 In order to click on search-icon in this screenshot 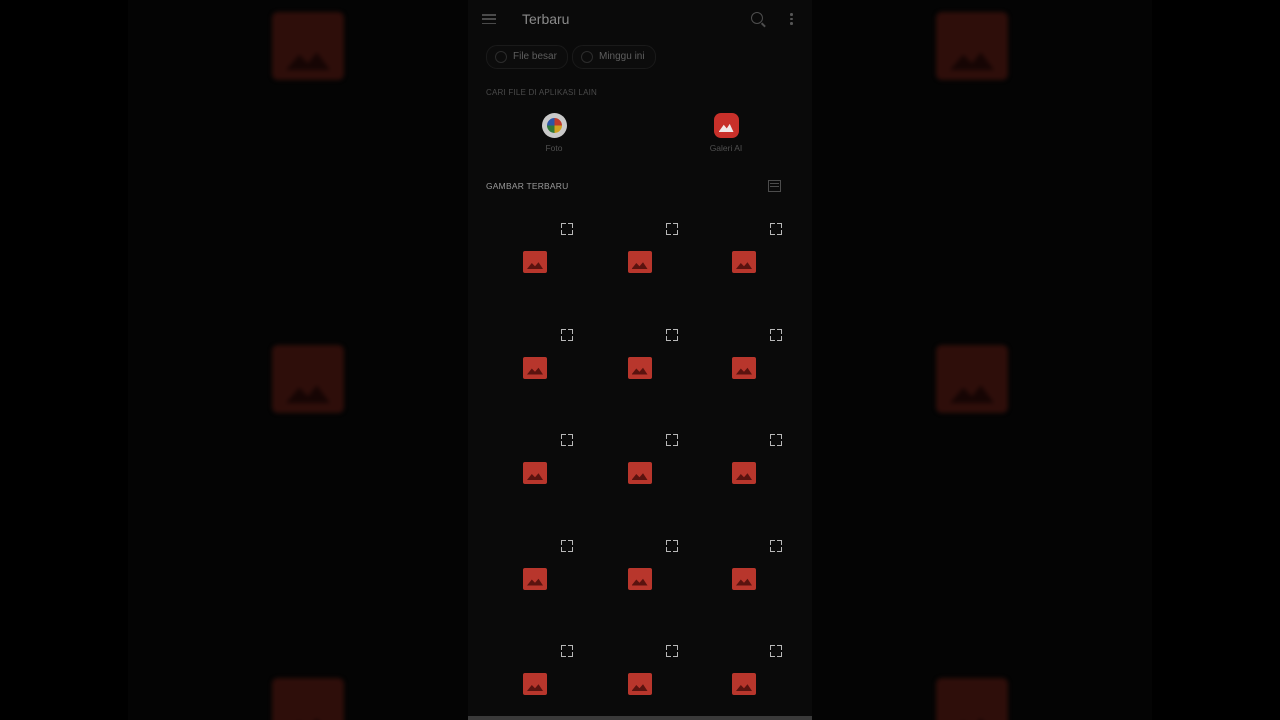, I will do `click(757, 18)`.